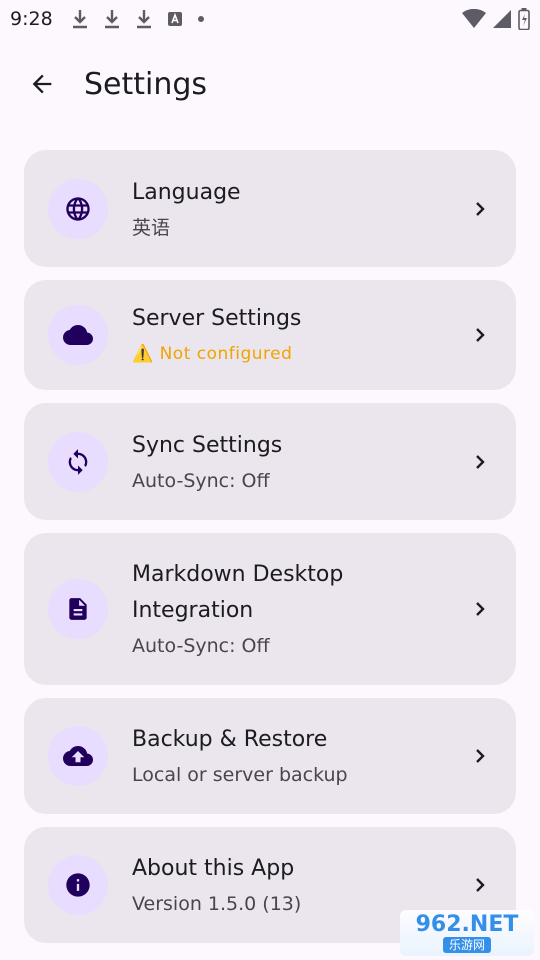 Image resolution: width=540 pixels, height=960 pixels. Describe the element at coordinates (151, 227) in the screenshot. I see `item-subtitle: 英语` at that location.